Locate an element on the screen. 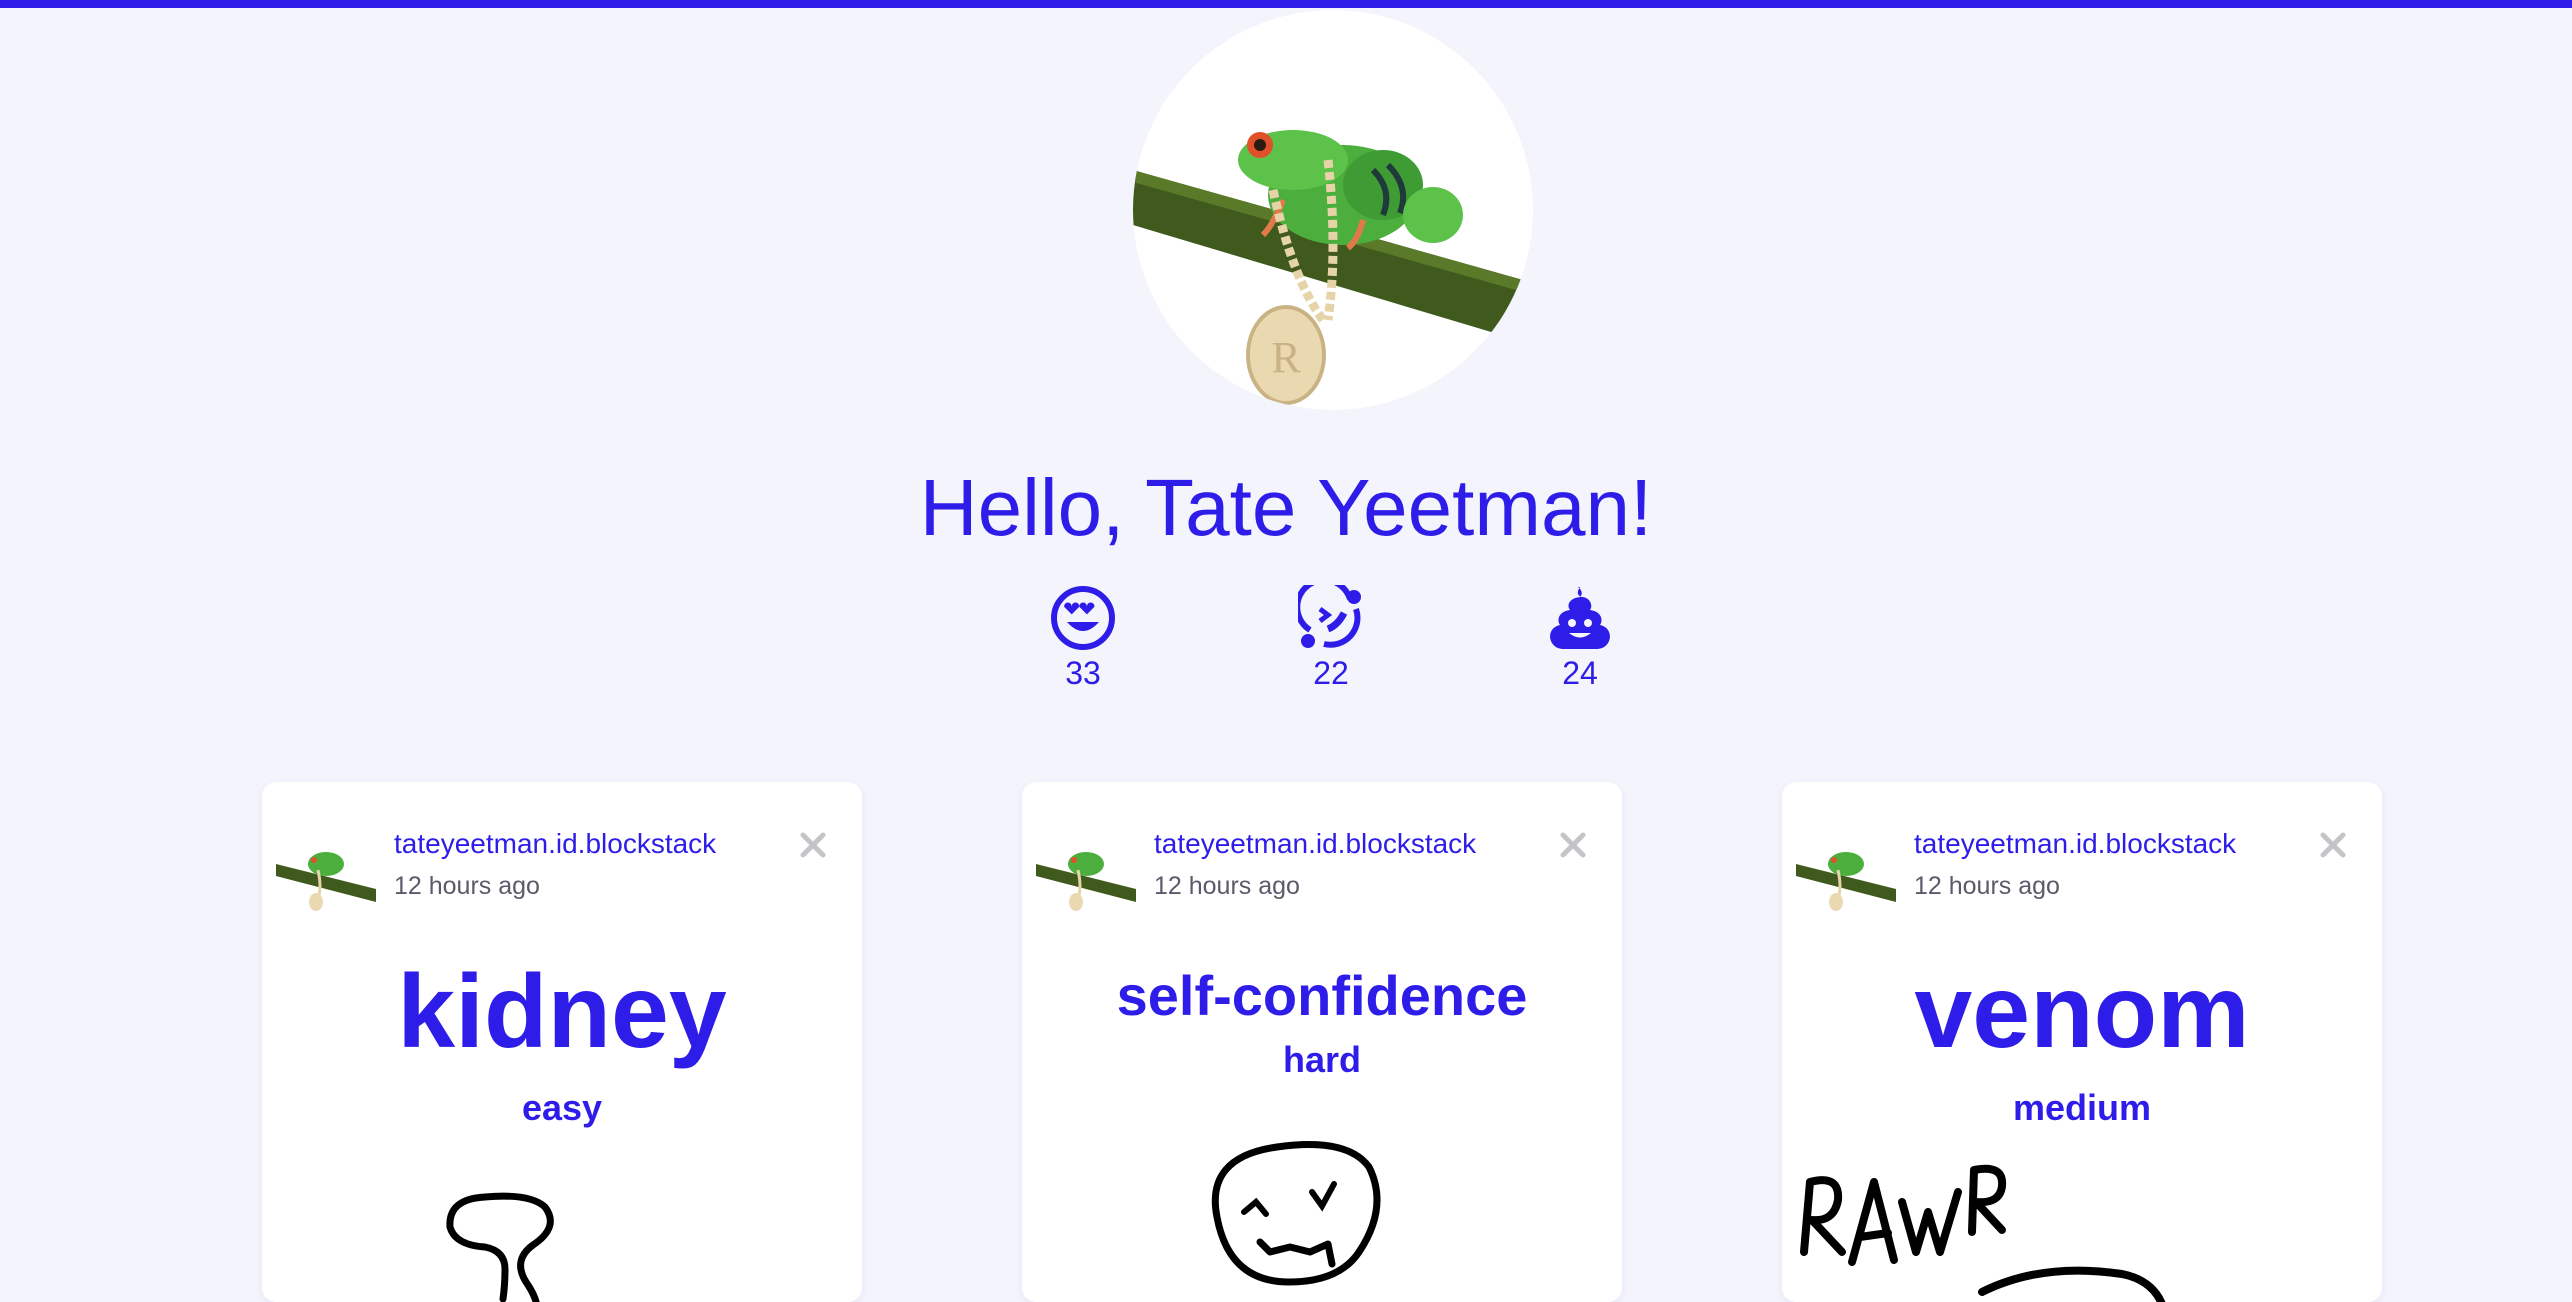  stat-poop: 24 is located at coordinates (1580, 639).